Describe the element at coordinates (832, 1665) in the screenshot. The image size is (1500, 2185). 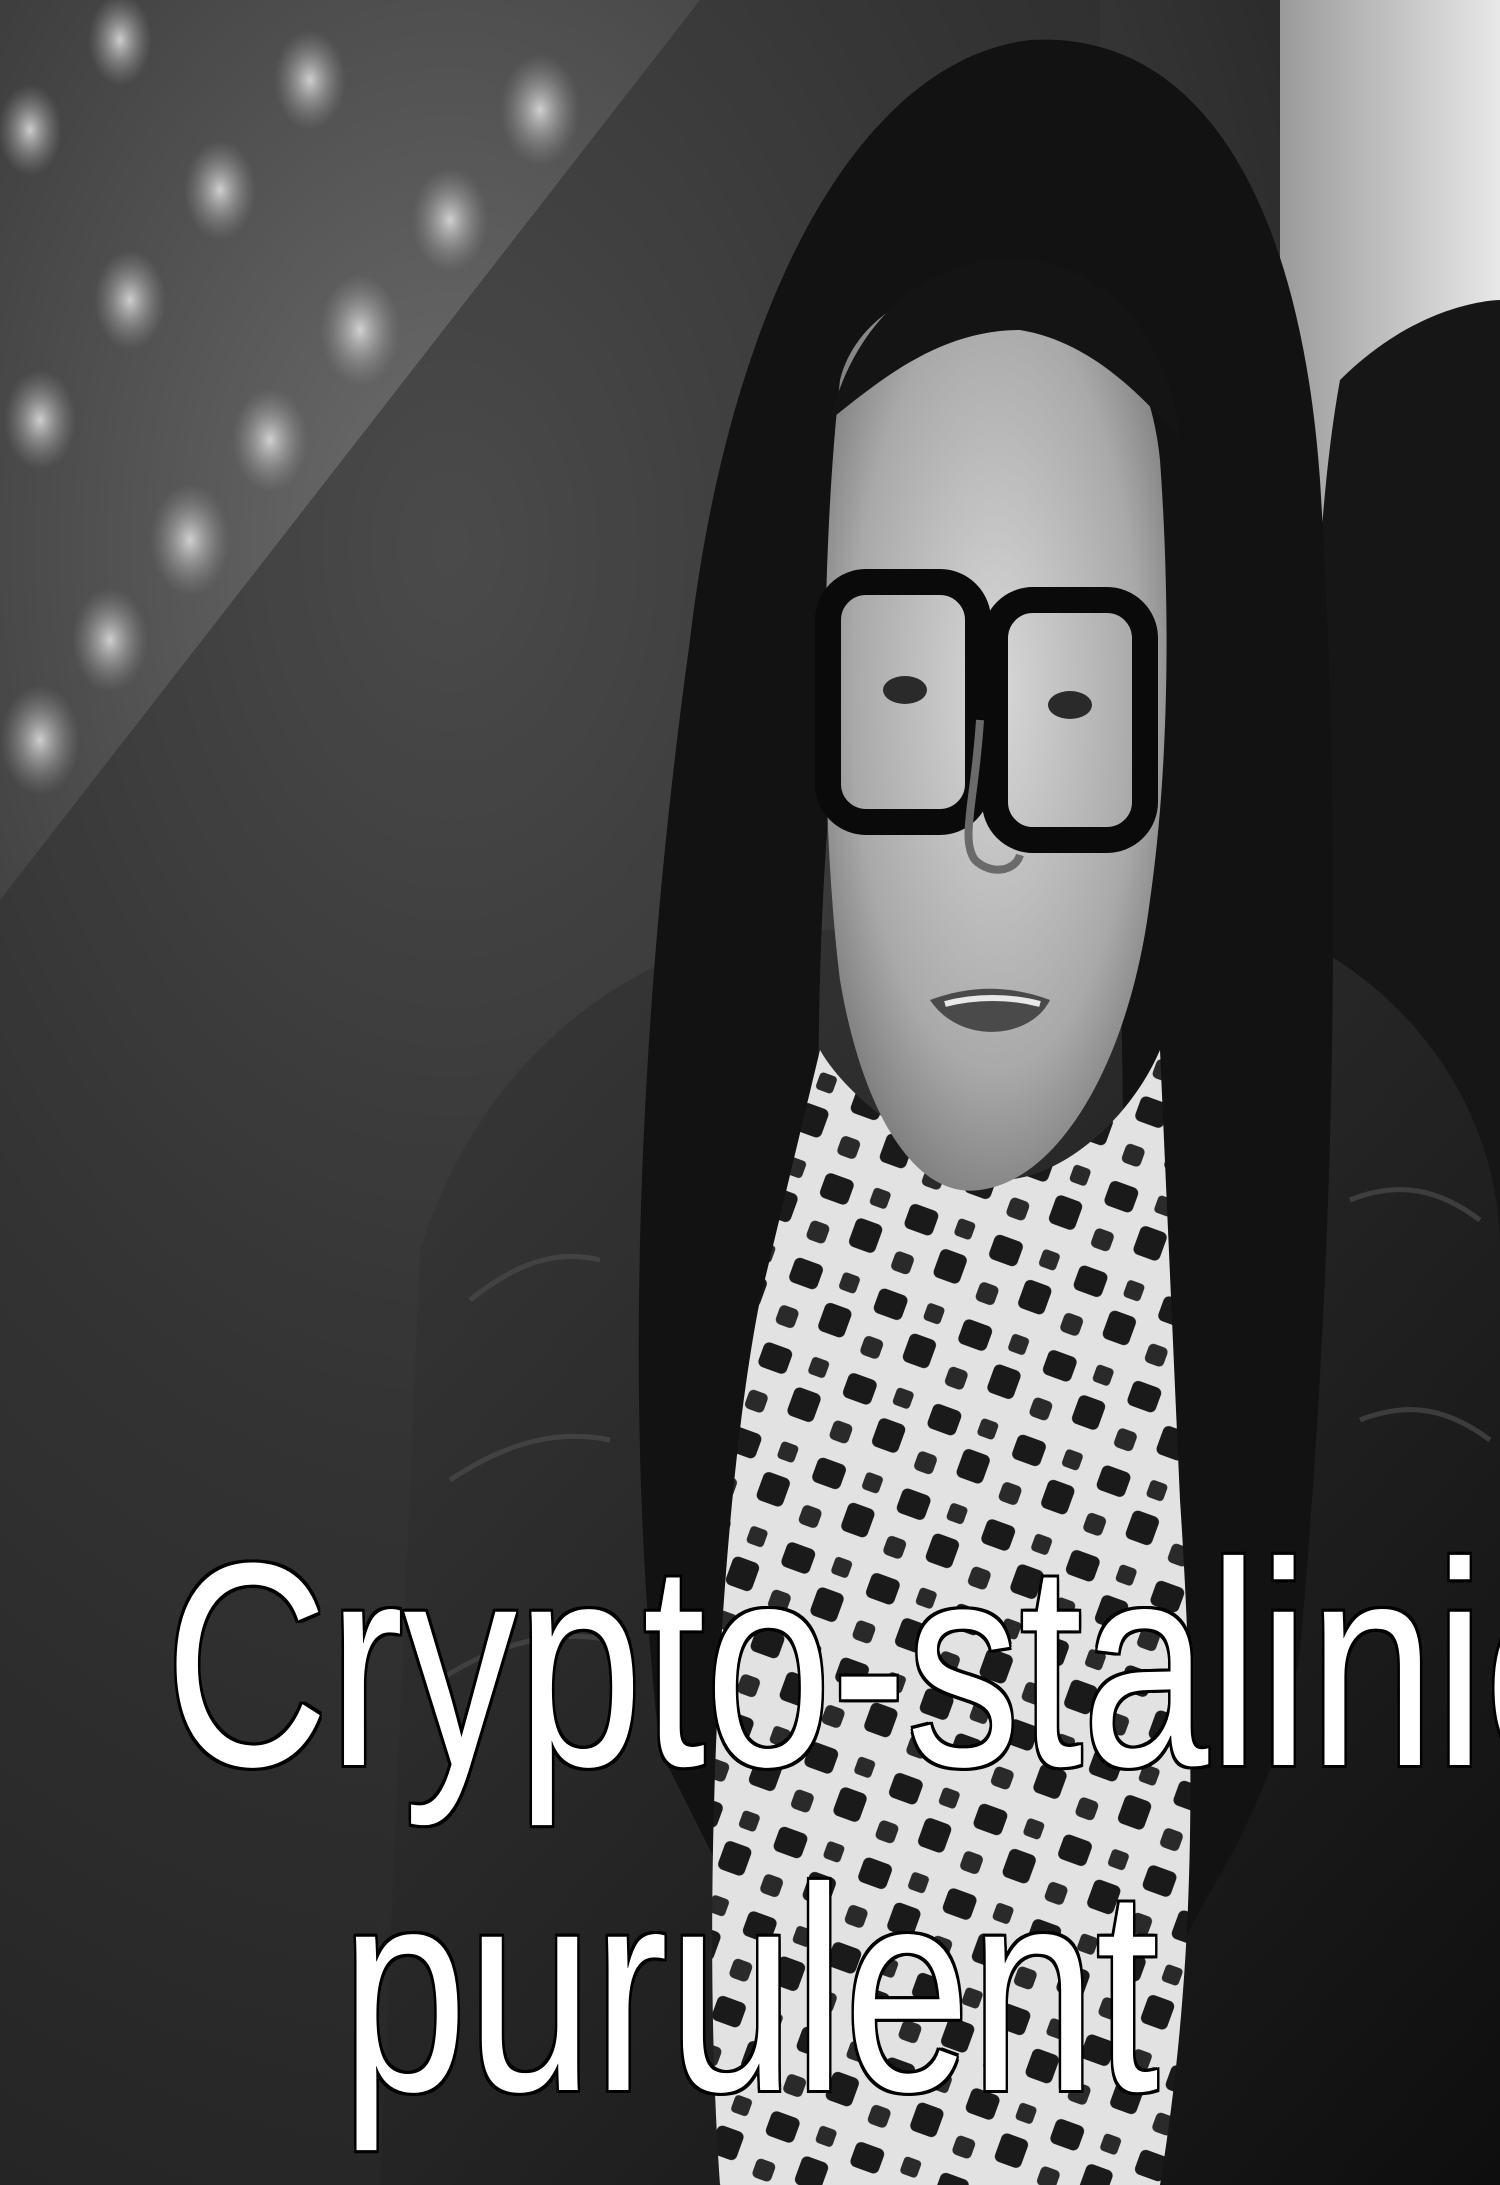
I see `caption-line-1: Crypto-stalinien` at that location.